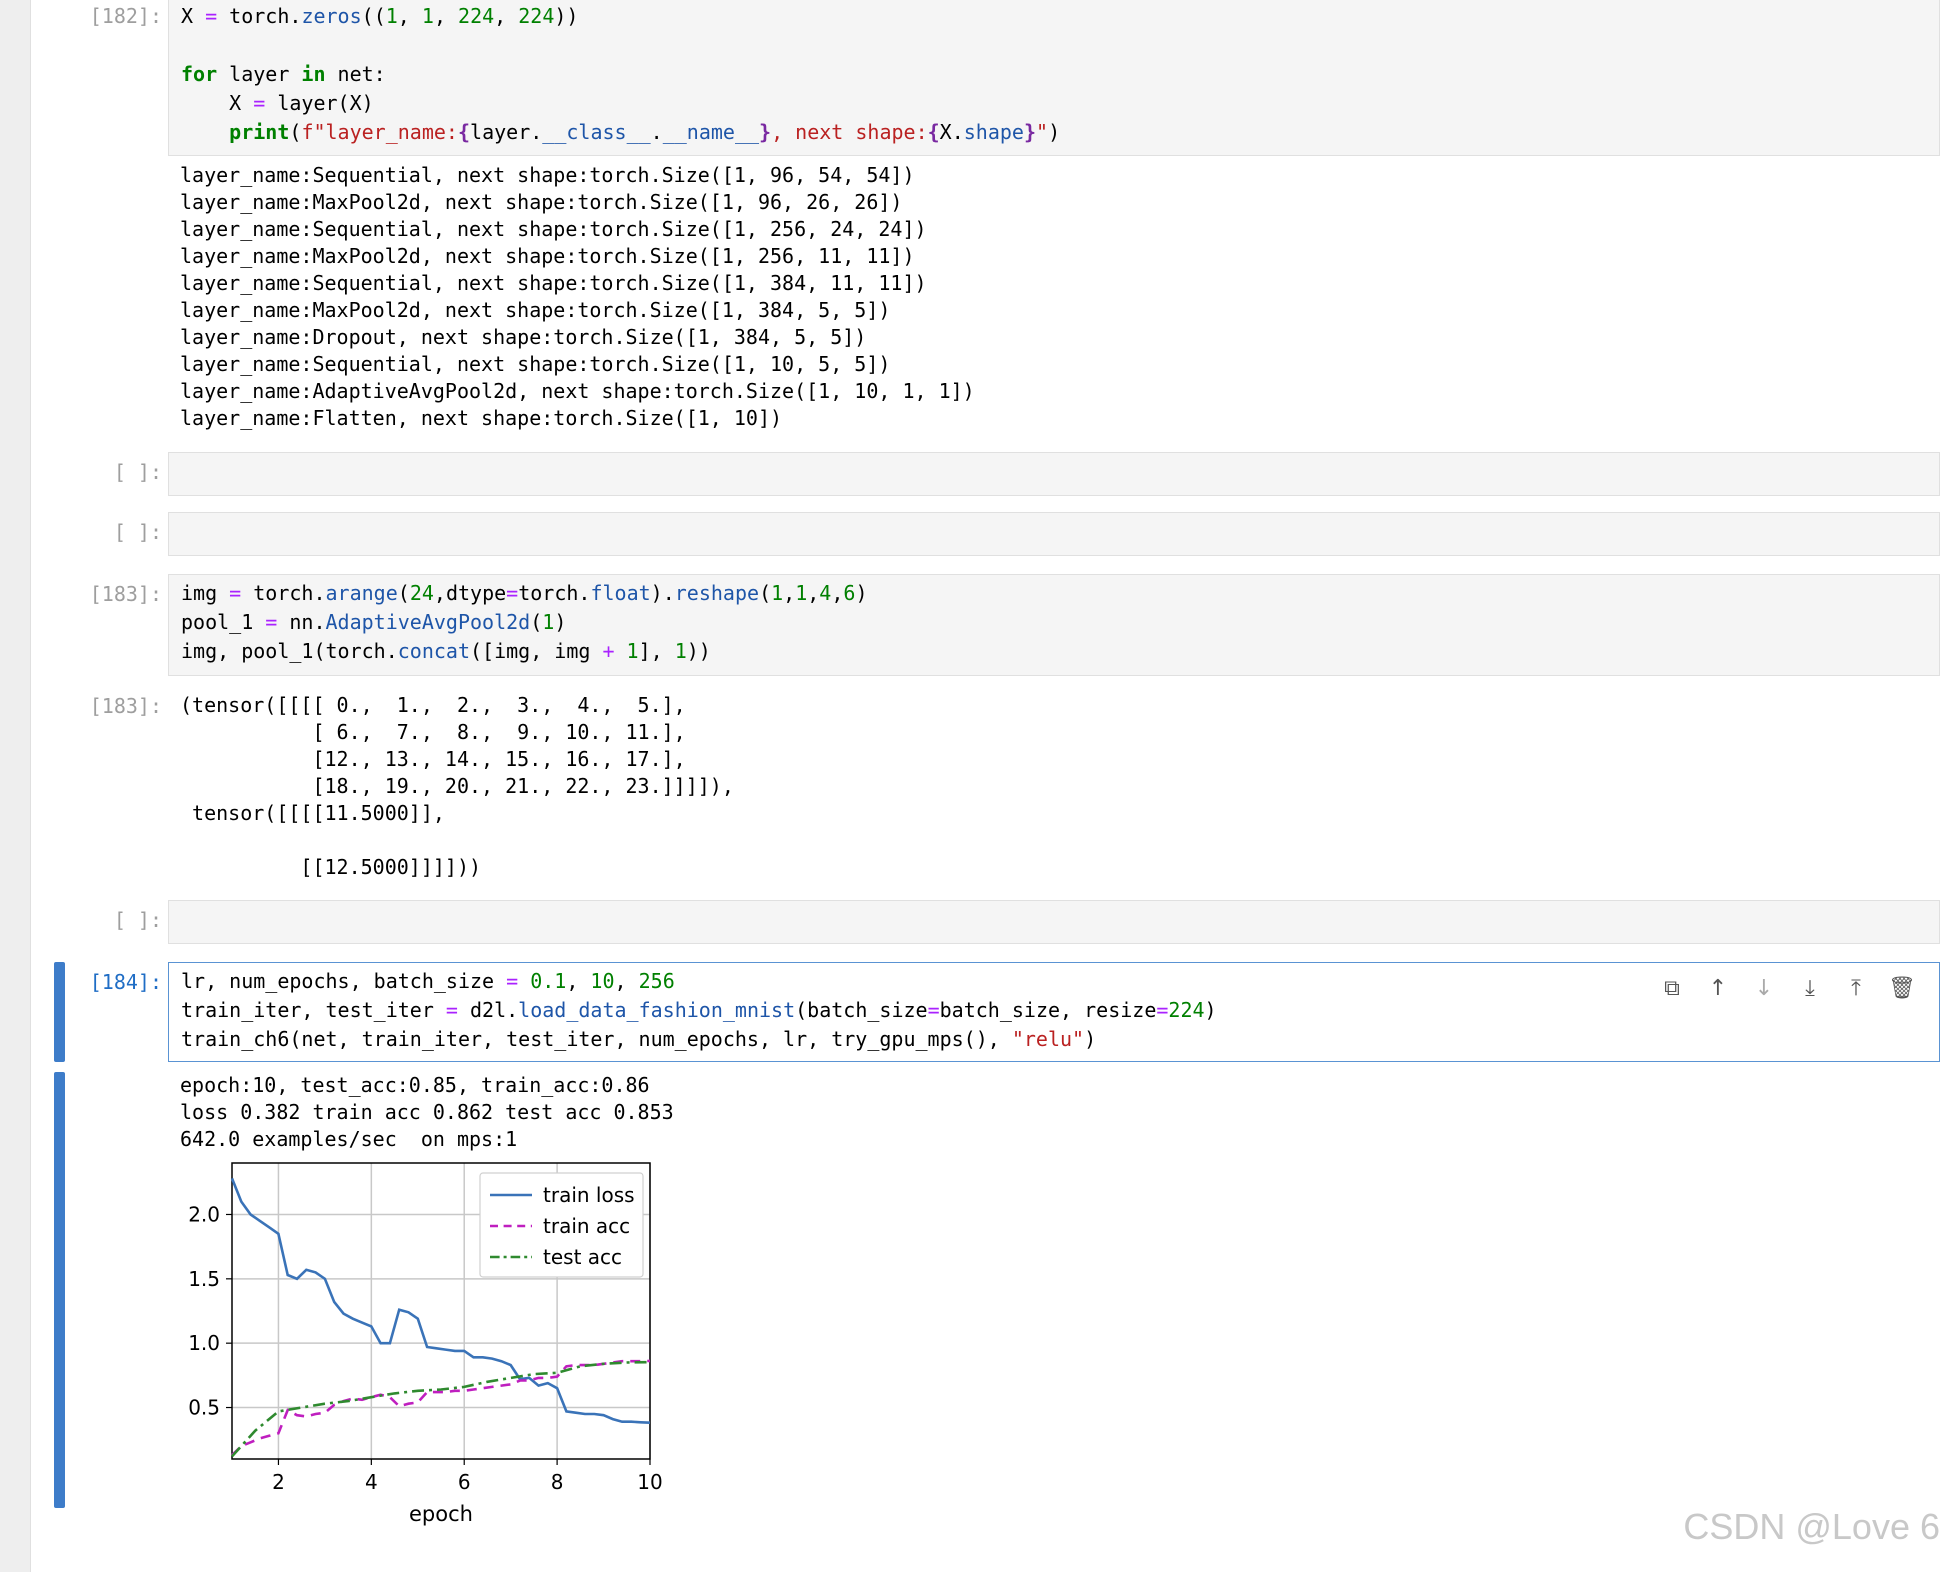 This screenshot has width=1940, height=1572. What do you see at coordinates (125, 982) in the screenshot?
I see `cell-prompt: [184]:` at bounding box center [125, 982].